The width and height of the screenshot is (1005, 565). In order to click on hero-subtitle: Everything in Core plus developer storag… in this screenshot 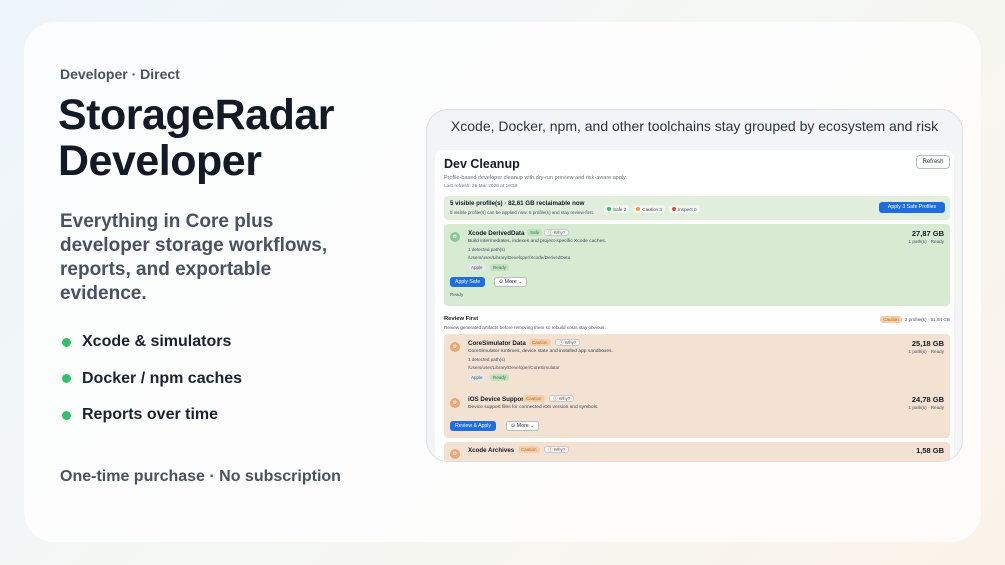, I will do `click(194, 257)`.